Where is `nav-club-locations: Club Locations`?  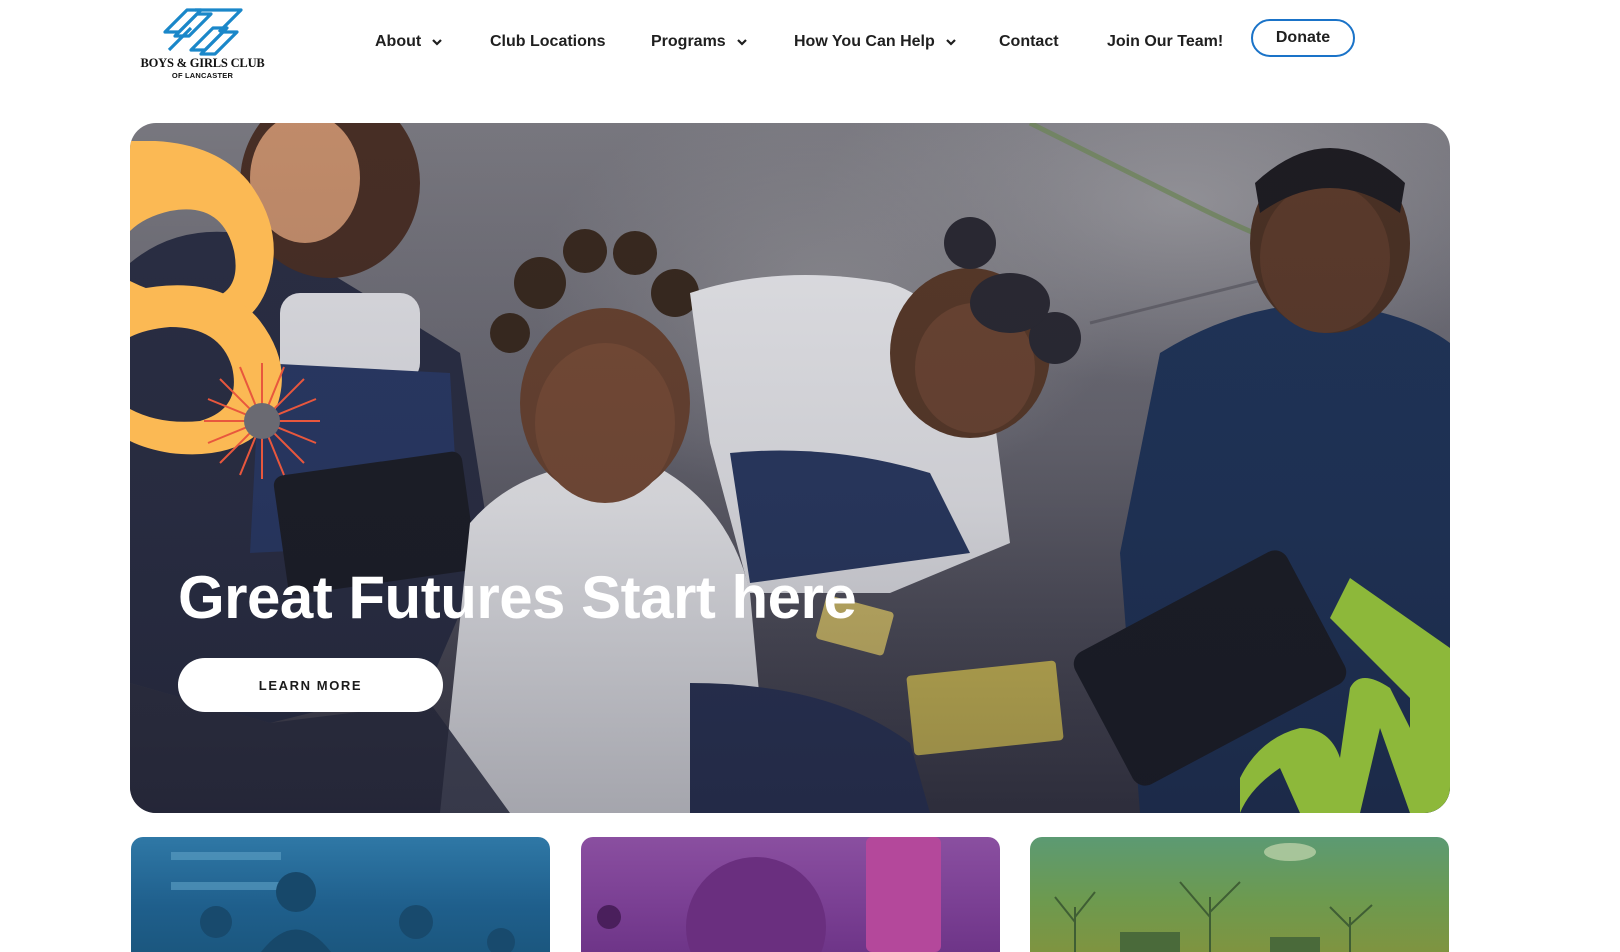
nav-club-locations: Club Locations is located at coordinates (548, 42).